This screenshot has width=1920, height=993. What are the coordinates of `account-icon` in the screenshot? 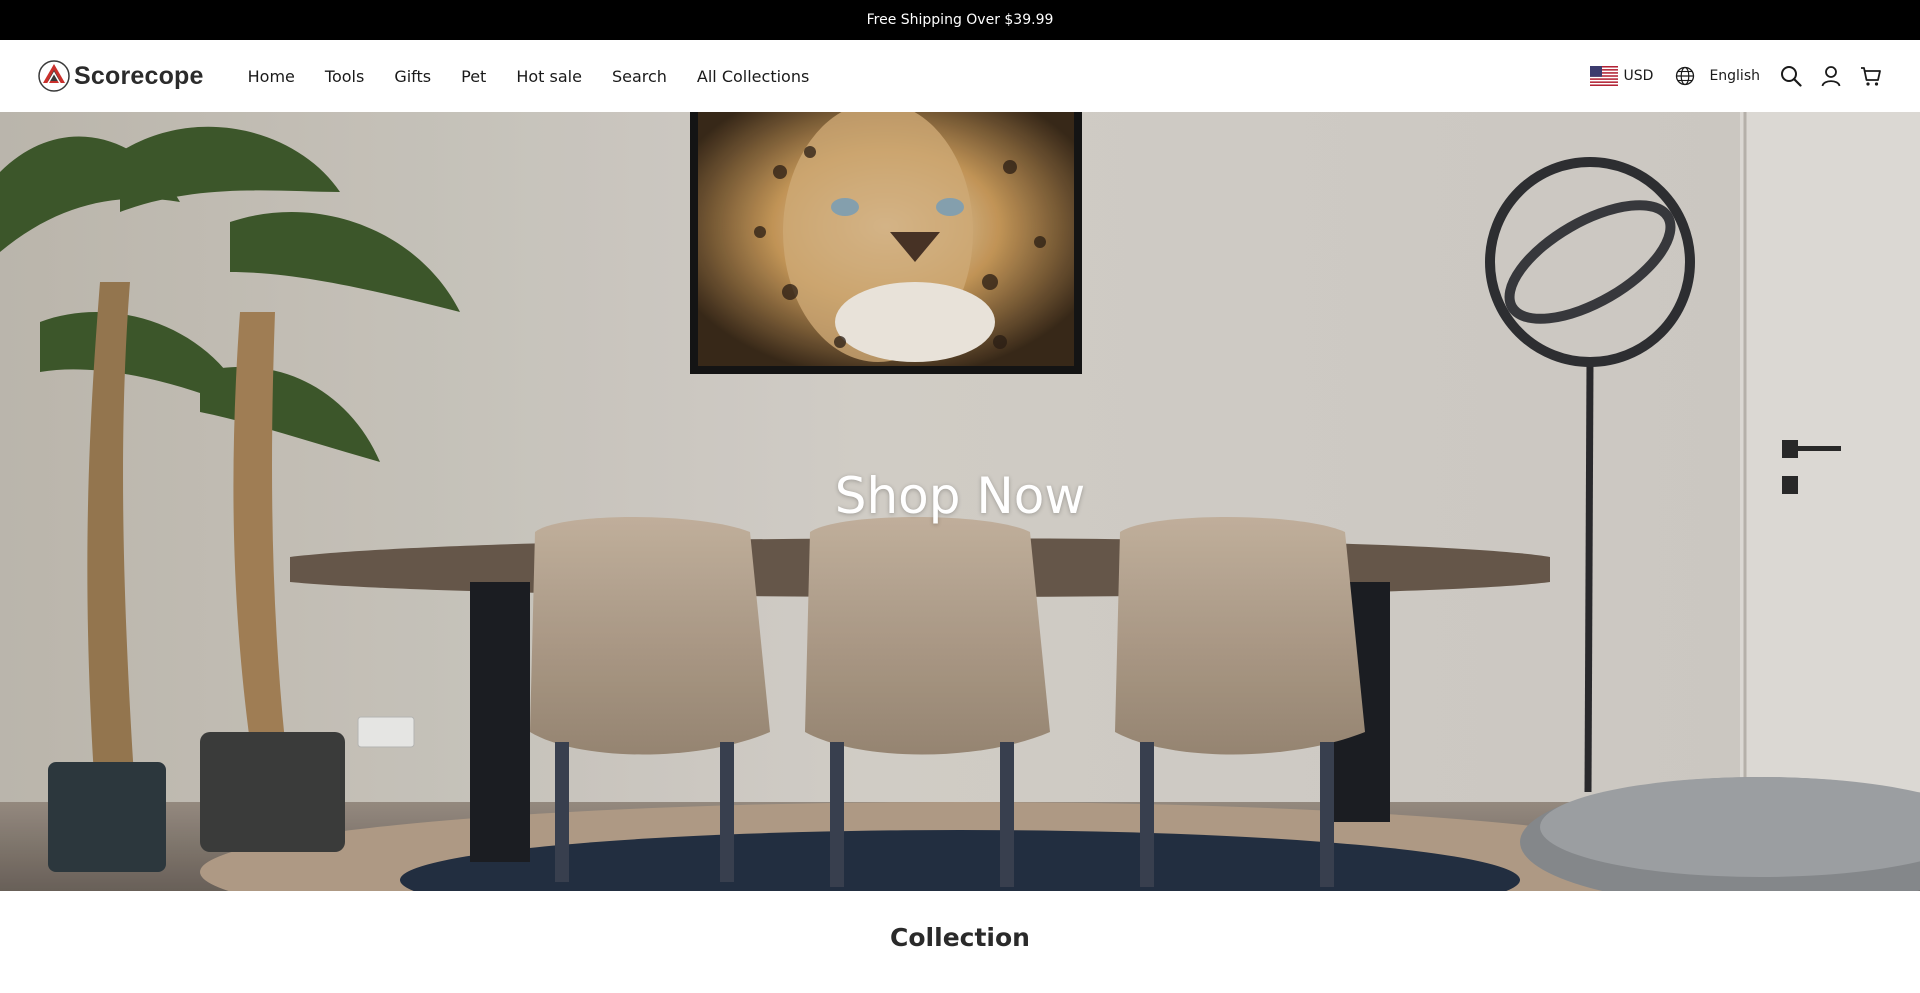 It's located at (1831, 76).